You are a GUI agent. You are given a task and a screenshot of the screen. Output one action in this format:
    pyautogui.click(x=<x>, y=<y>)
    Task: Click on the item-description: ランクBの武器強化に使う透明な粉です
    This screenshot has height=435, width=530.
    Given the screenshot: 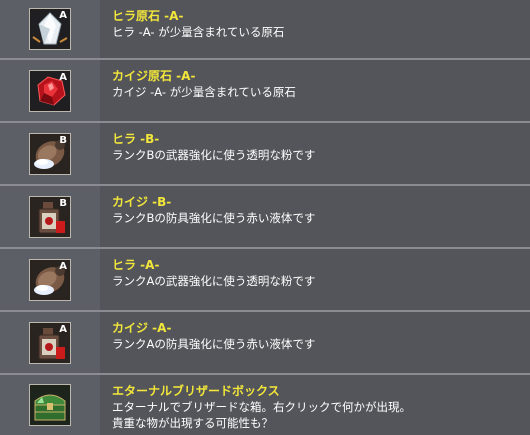 What is the action you would take?
    pyautogui.click(x=214, y=155)
    